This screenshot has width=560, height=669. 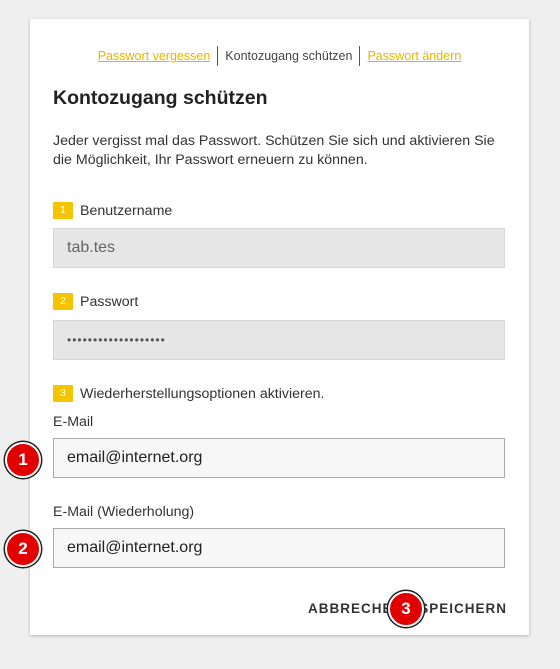 What do you see at coordinates (279, 458) in the screenshot?
I see `email-input: email@internet.org` at bounding box center [279, 458].